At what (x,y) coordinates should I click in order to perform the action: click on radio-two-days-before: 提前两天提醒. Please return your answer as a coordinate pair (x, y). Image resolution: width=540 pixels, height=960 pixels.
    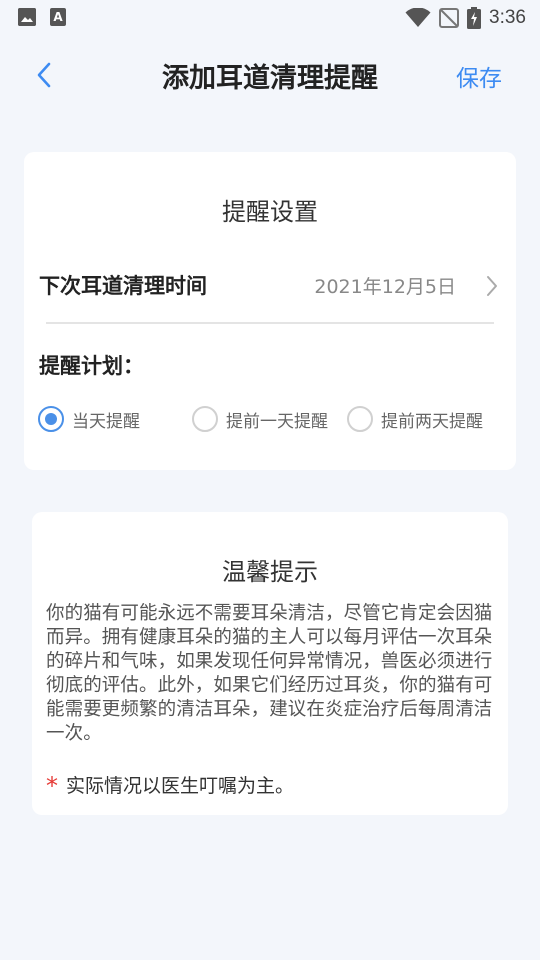
    Looking at the image, I should click on (415, 419).